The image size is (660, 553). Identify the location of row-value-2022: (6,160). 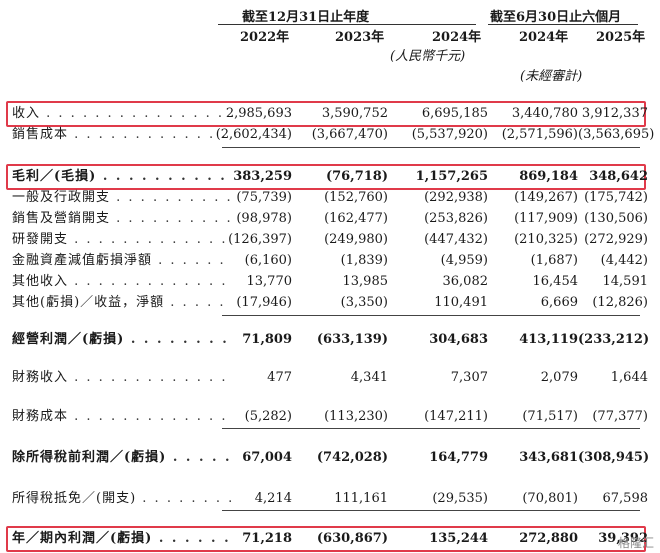
(268, 260).